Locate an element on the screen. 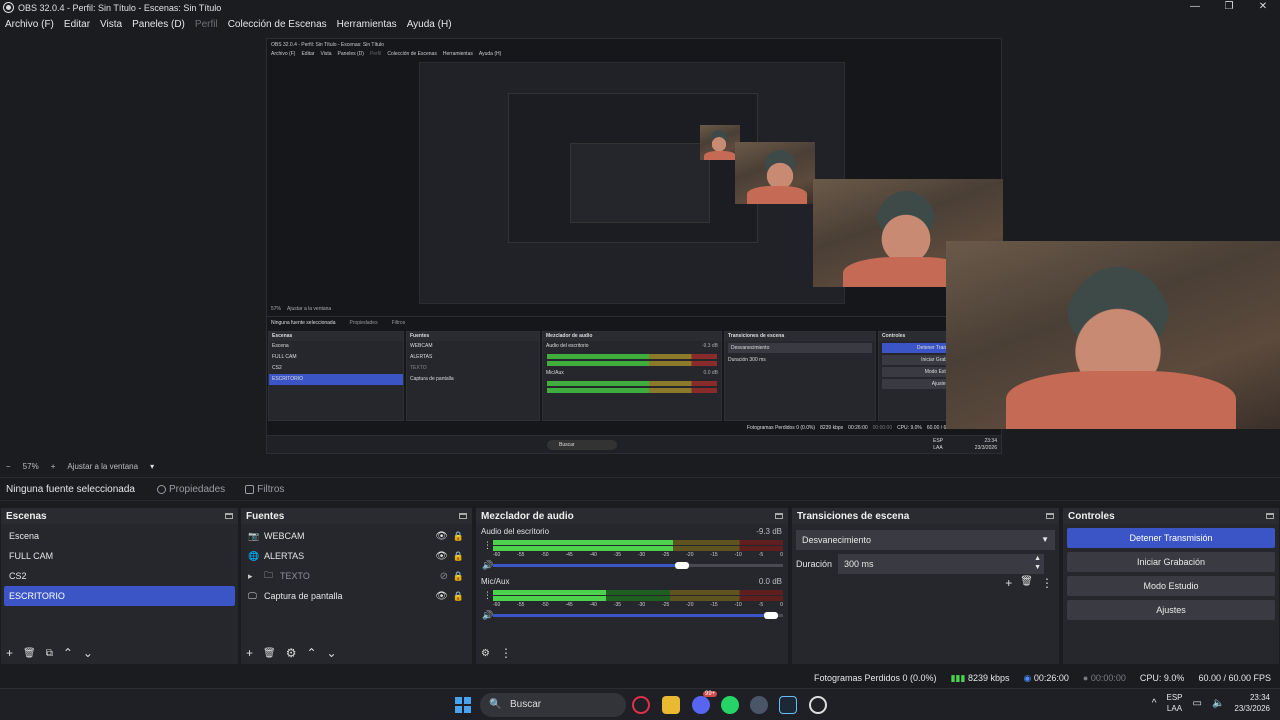 Image resolution: width=1280 pixels, height=720 pixels. tray-overflow-icon: ^ is located at coordinates (1154, 703).